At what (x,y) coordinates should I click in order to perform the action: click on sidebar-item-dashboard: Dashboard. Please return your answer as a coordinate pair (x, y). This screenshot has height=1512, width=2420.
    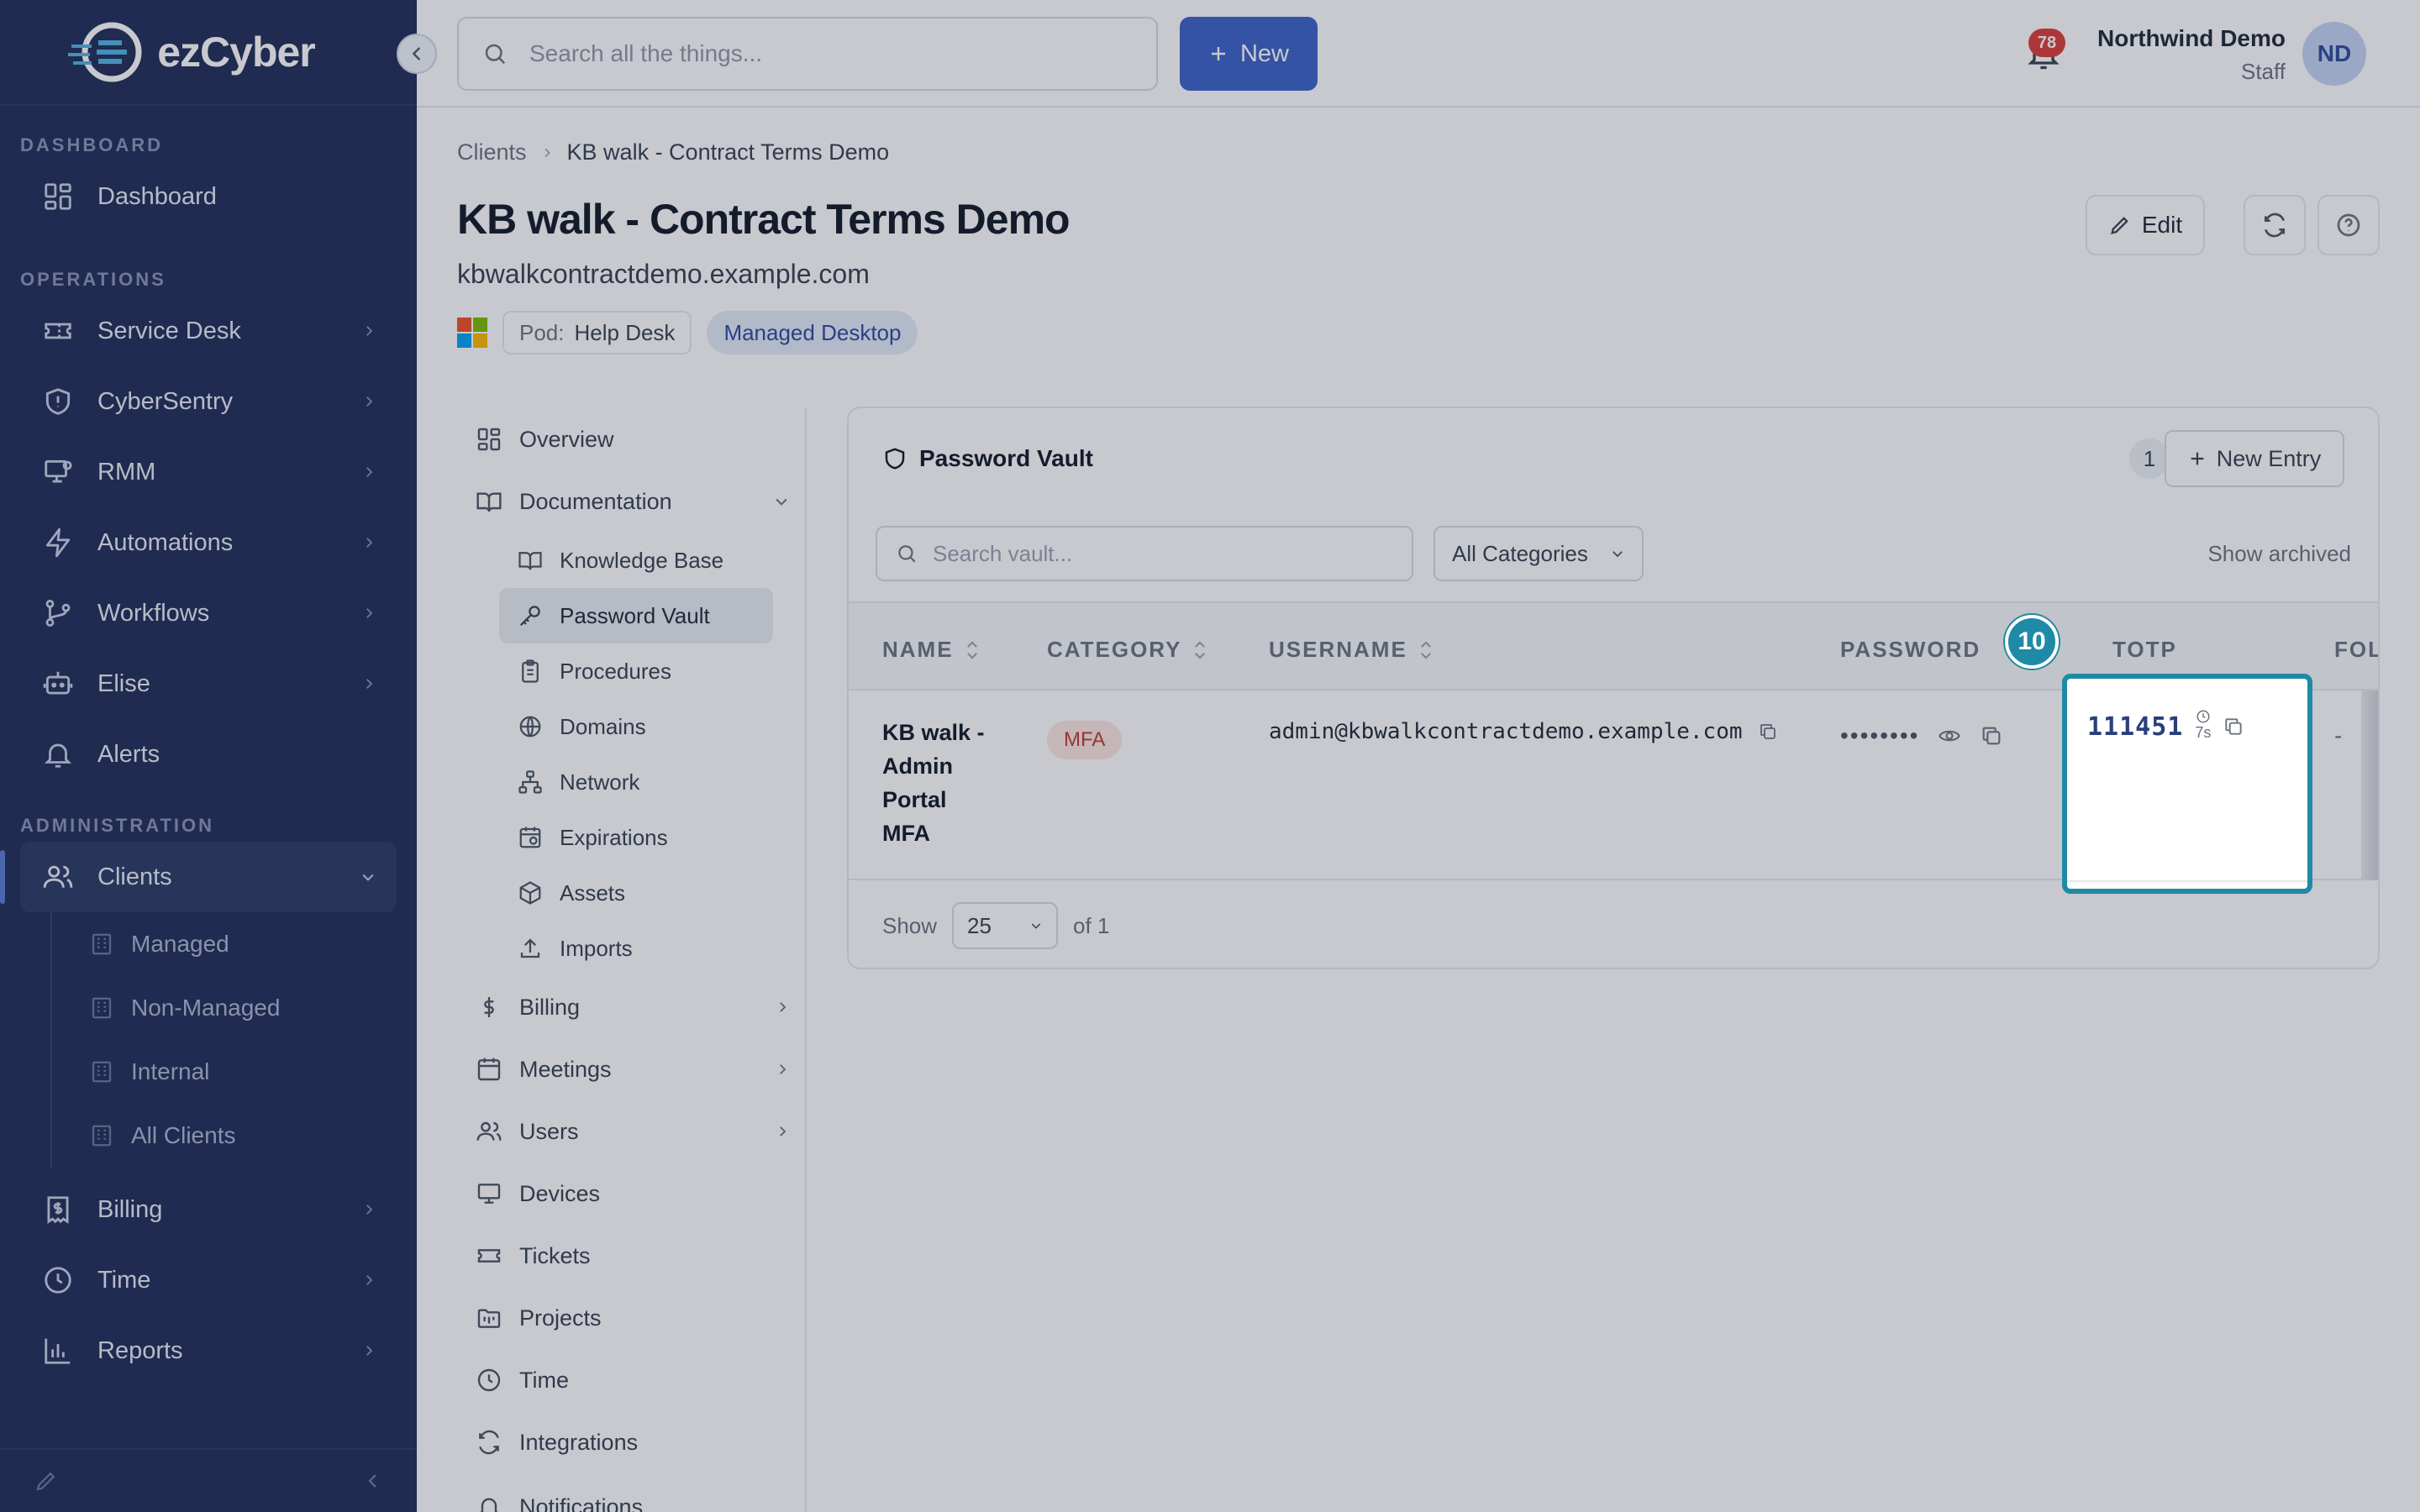
    Looking at the image, I should click on (208, 196).